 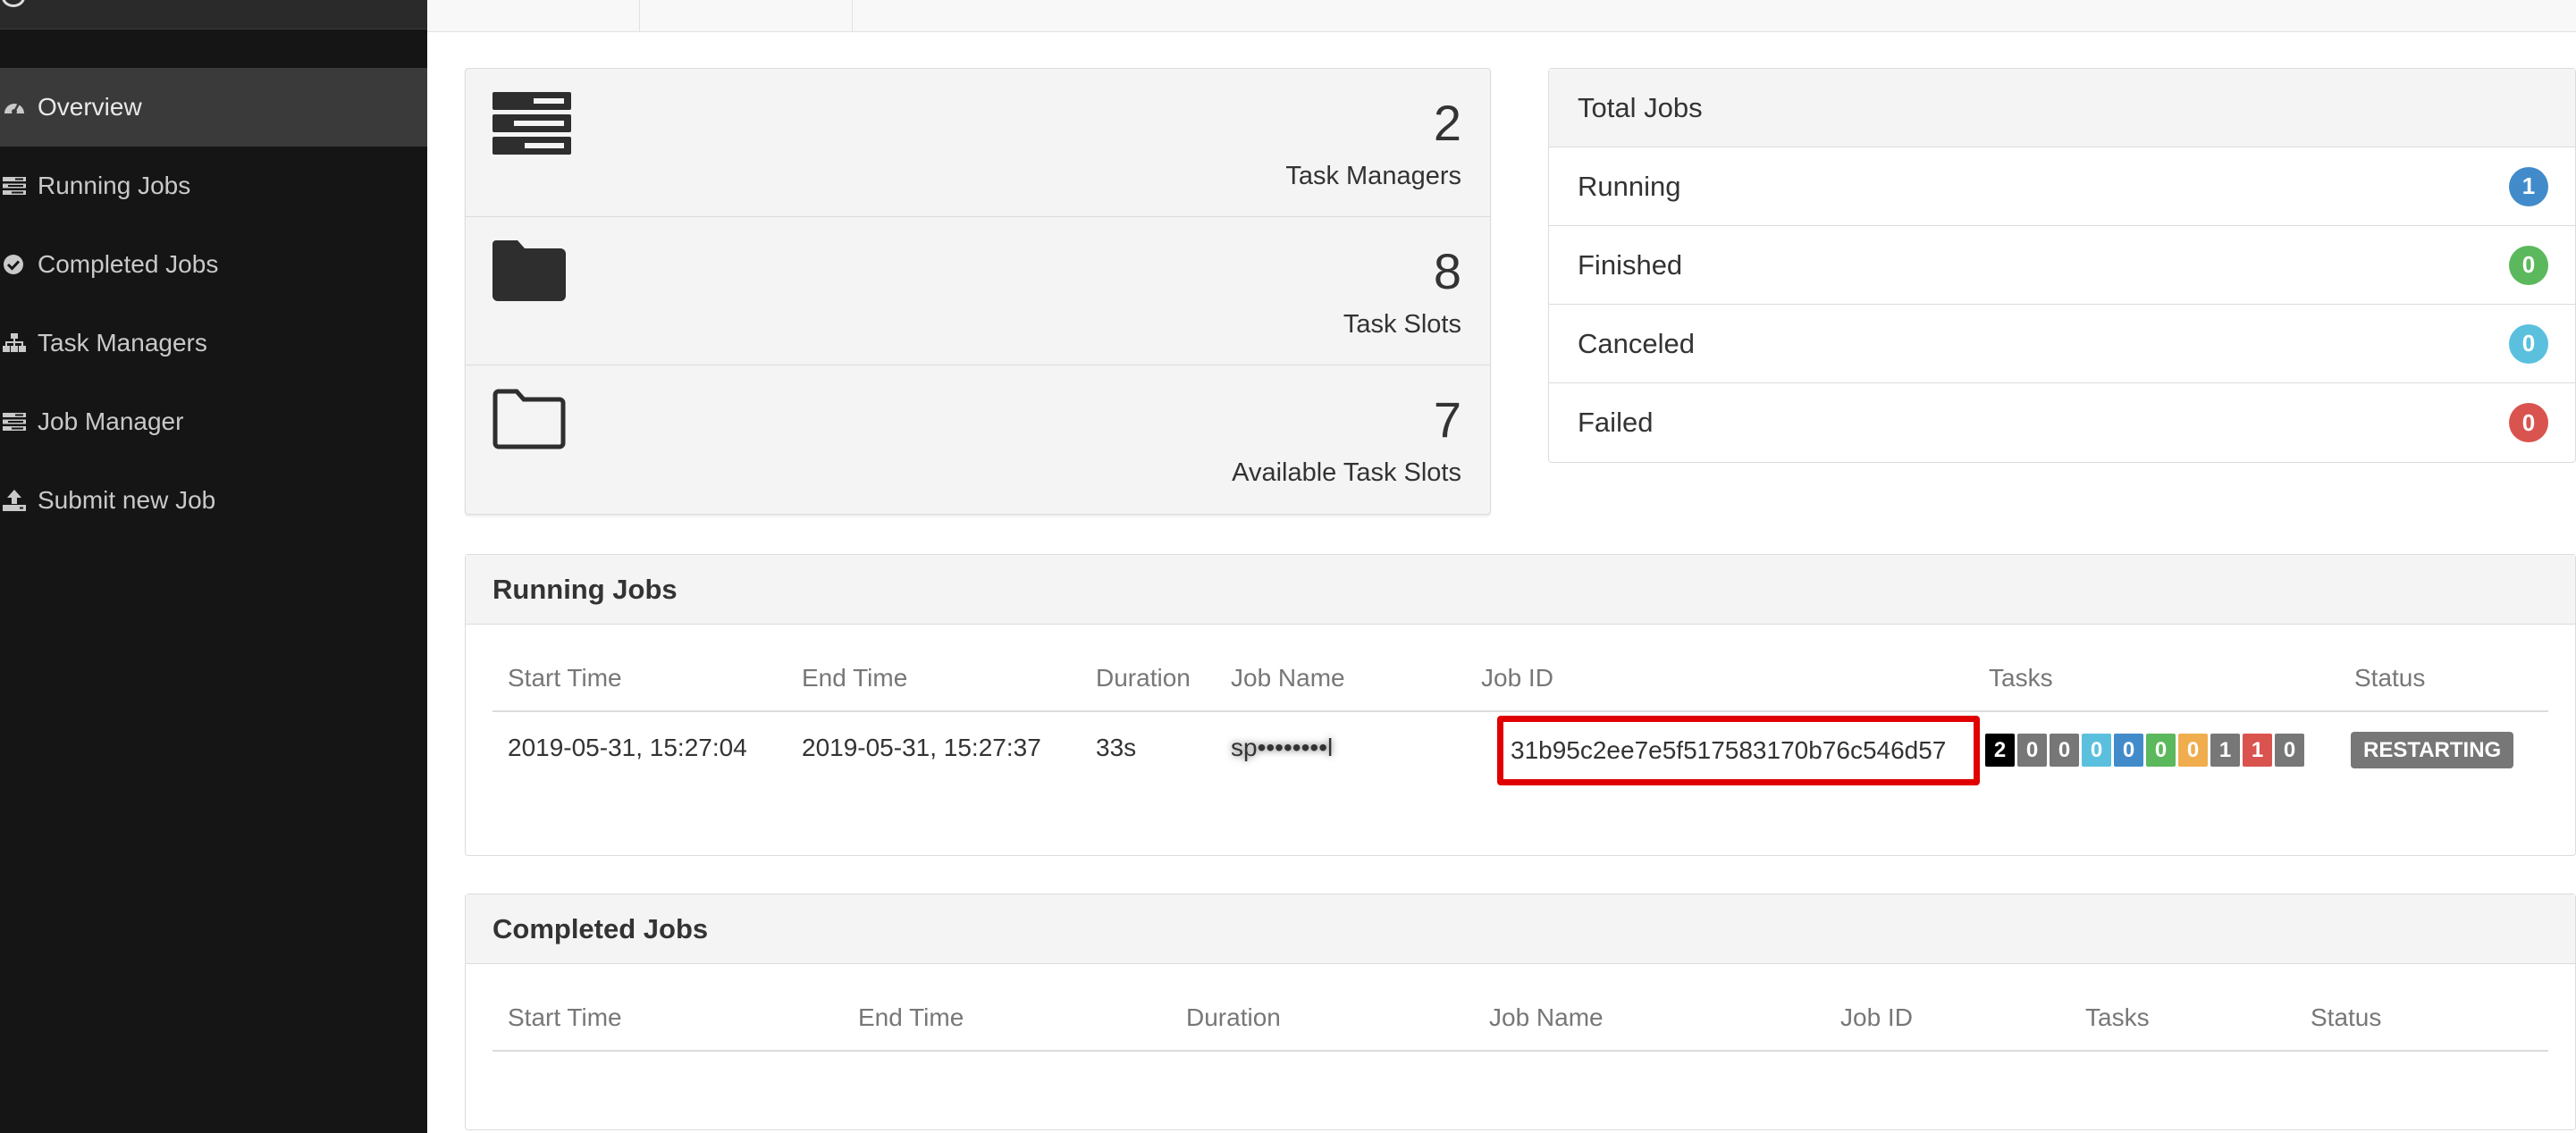 What do you see at coordinates (1616, 422) in the screenshot?
I see `jobs-row-label: Failed` at bounding box center [1616, 422].